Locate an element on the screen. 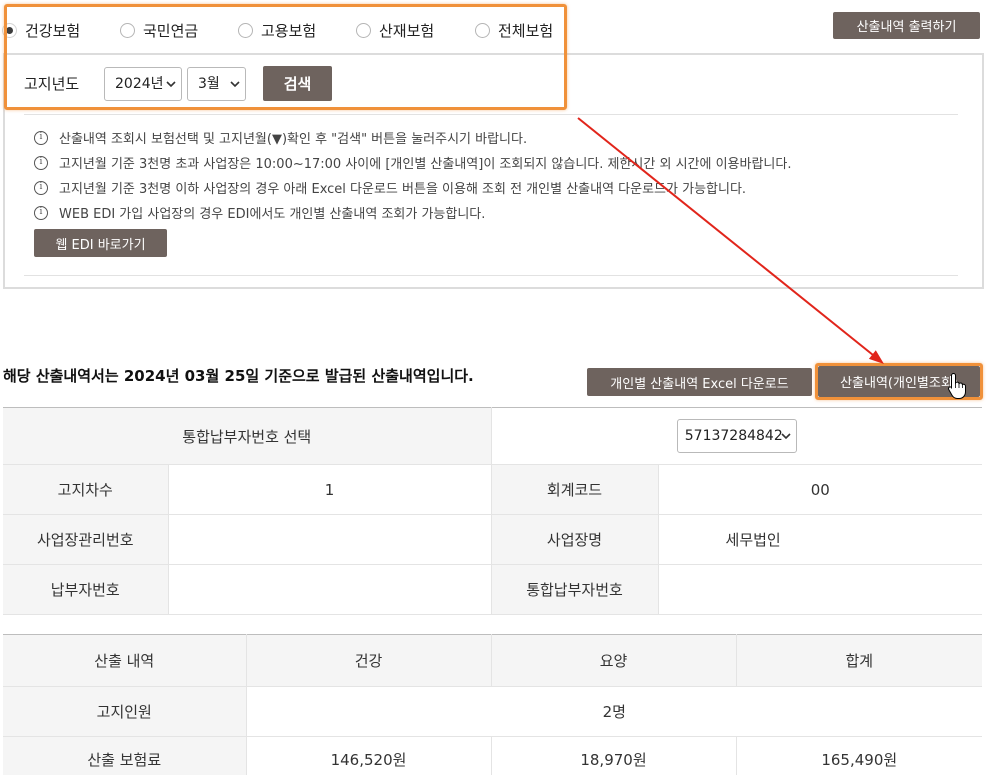 The image size is (988, 776). table-row: 사업장관리번호 사업장명 세무법인 is located at coordinates (493, 539).